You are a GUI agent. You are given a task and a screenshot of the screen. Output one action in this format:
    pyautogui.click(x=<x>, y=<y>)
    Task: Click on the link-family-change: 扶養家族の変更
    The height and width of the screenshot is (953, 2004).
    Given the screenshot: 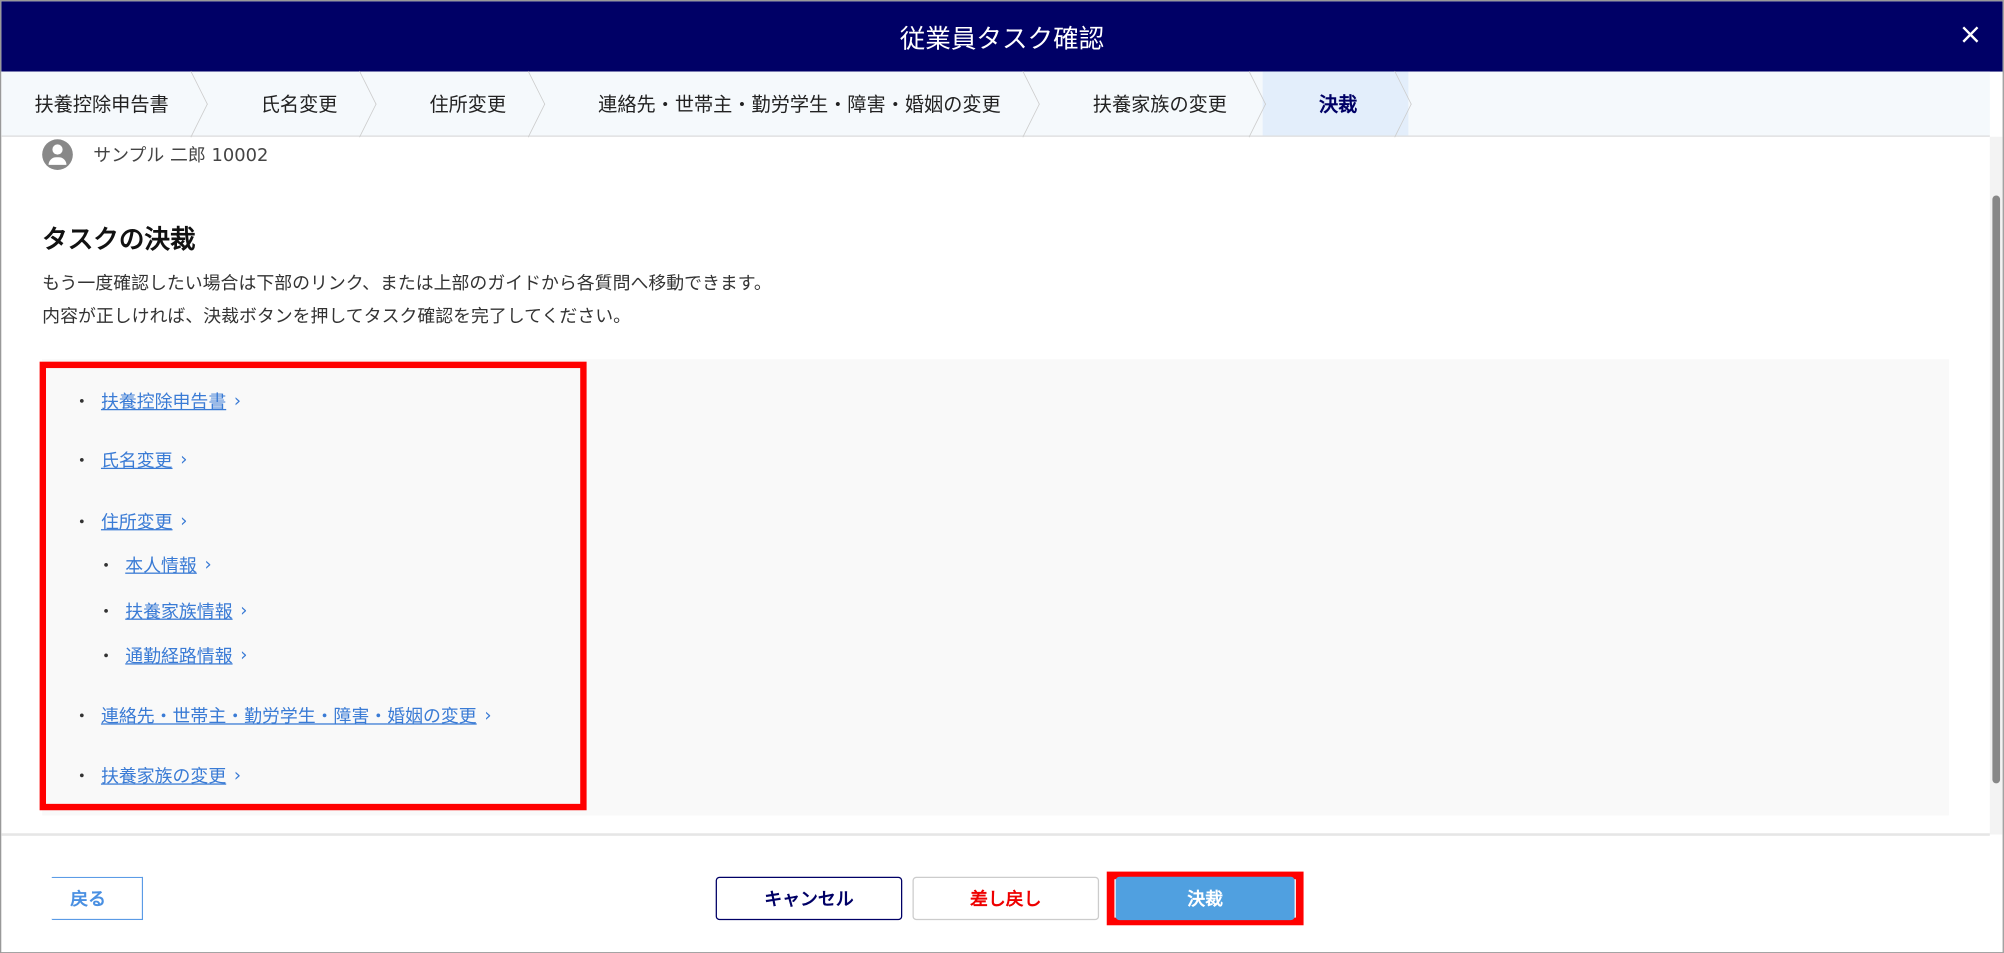 What is the action you would take?
    pyautogui.click(x=163, y=776)
    